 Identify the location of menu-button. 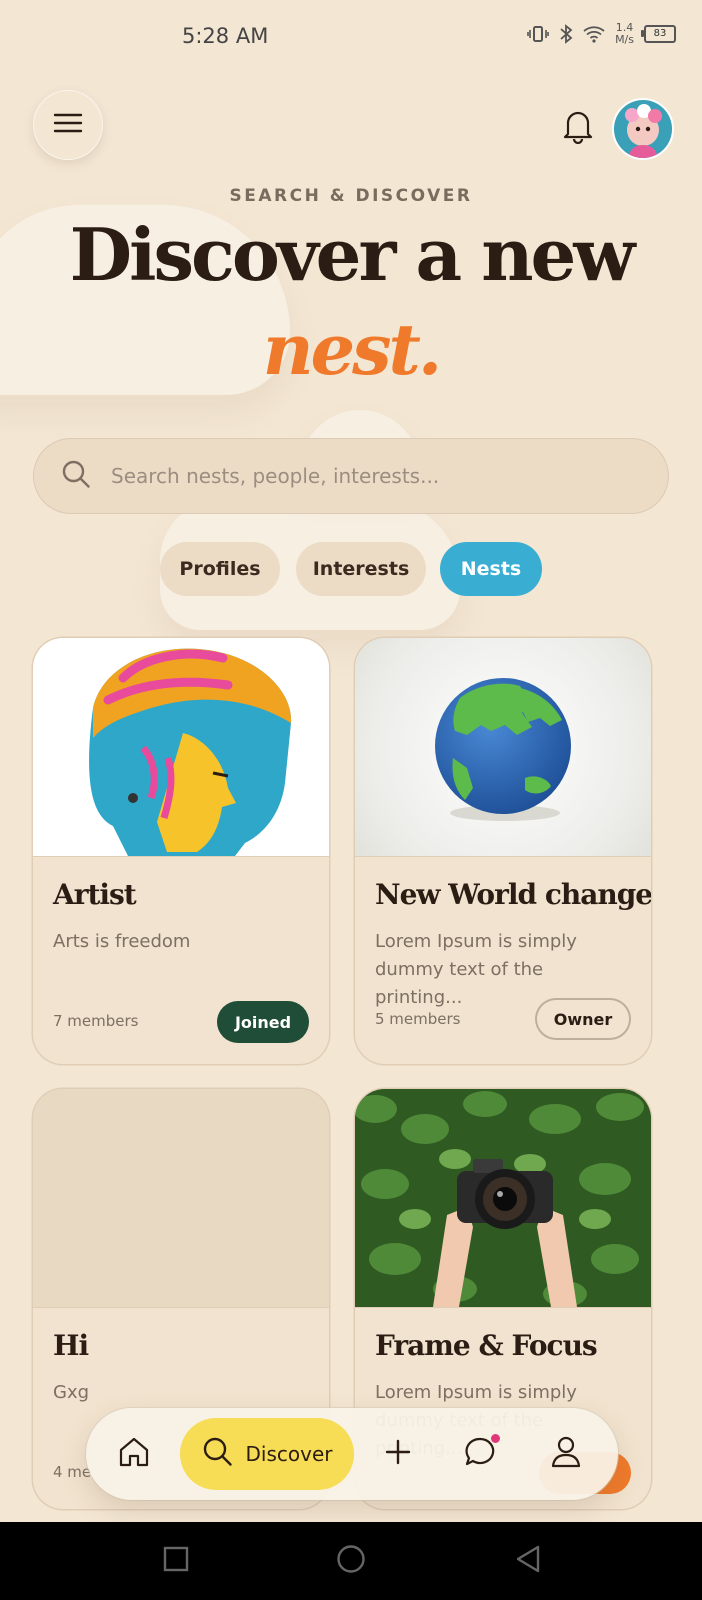
(68, 125).